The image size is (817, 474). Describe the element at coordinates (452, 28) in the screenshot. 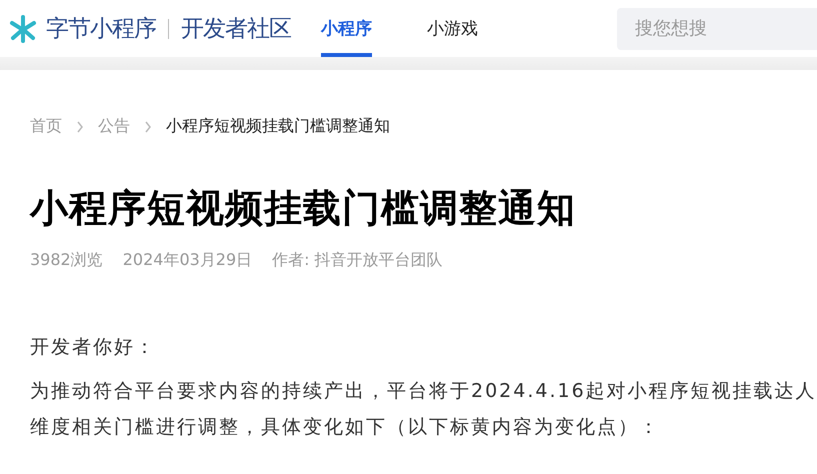

I see `nav-tab: 小游戏` at that location.